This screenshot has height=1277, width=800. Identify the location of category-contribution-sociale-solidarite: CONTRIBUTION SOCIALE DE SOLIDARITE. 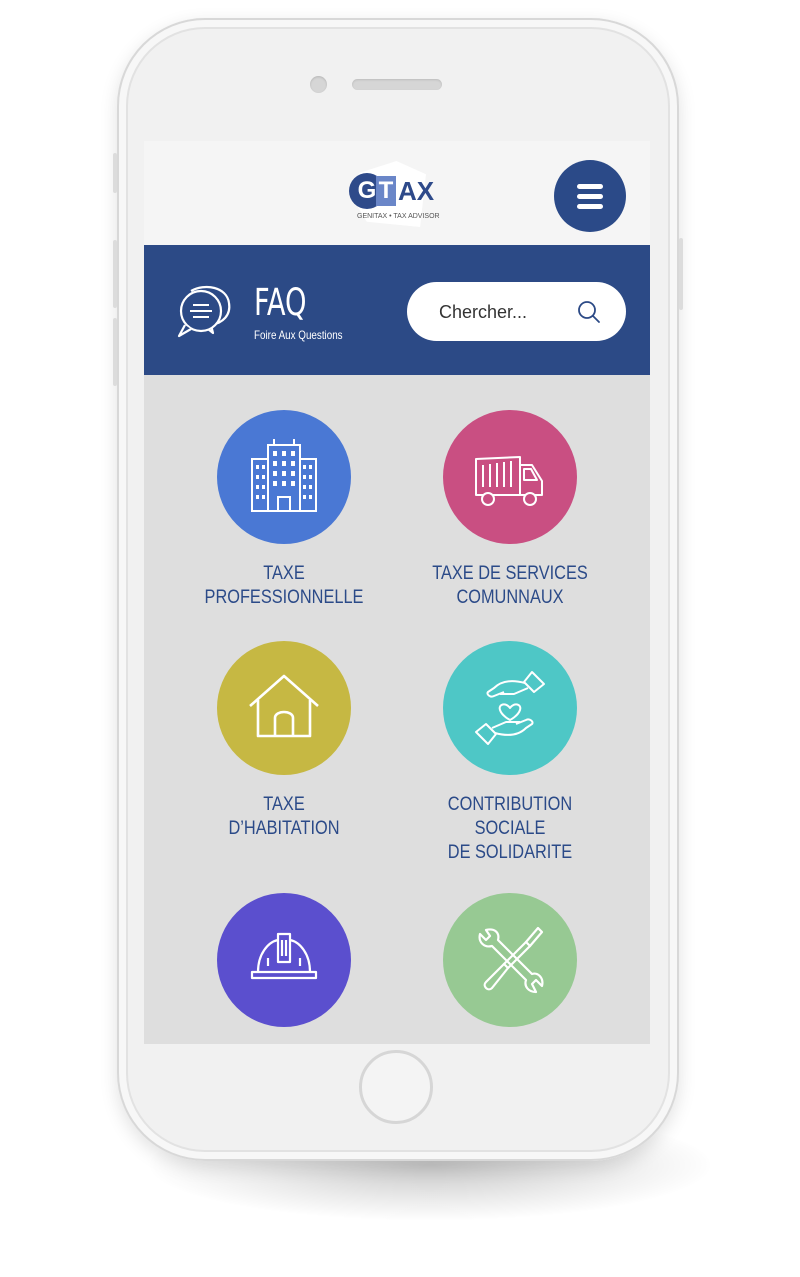
(510, 753).